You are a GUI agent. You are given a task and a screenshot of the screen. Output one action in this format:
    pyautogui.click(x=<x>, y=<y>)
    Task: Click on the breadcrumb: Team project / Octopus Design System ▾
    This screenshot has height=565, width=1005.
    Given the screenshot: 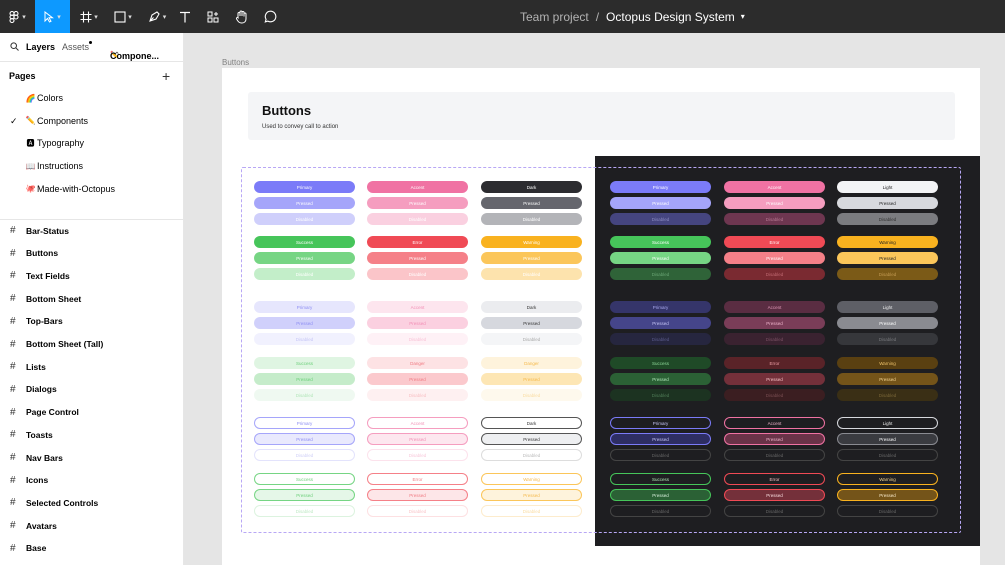 What is the action you would take?
    pyautogui.click(x=632, y=16)
    